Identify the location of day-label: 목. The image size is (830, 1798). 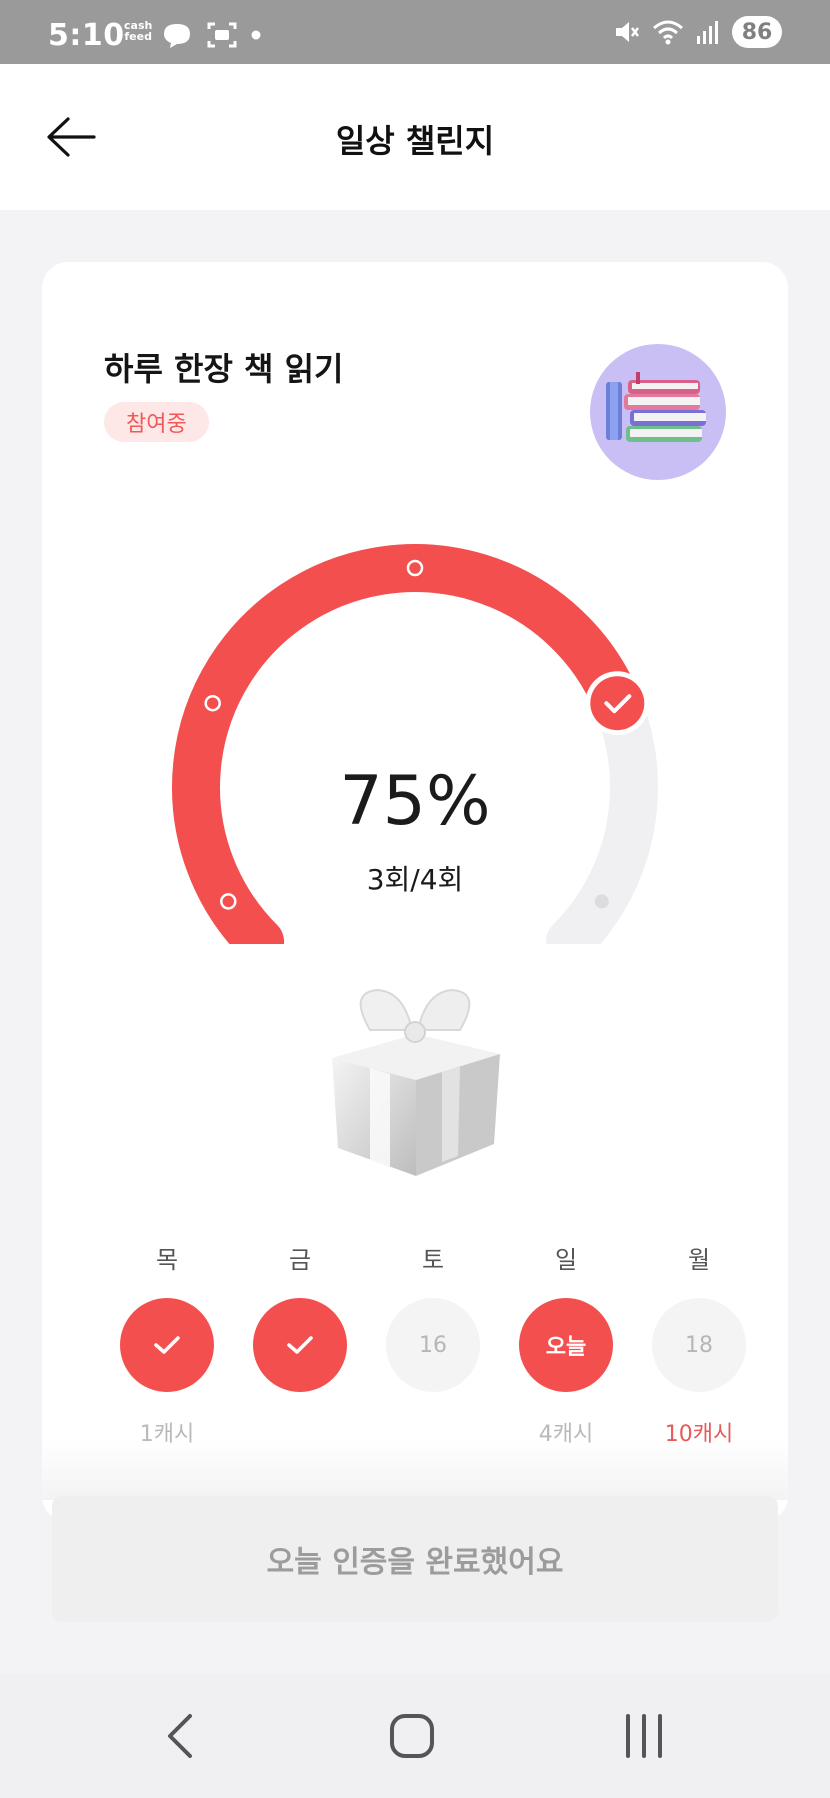
(167, 1260).